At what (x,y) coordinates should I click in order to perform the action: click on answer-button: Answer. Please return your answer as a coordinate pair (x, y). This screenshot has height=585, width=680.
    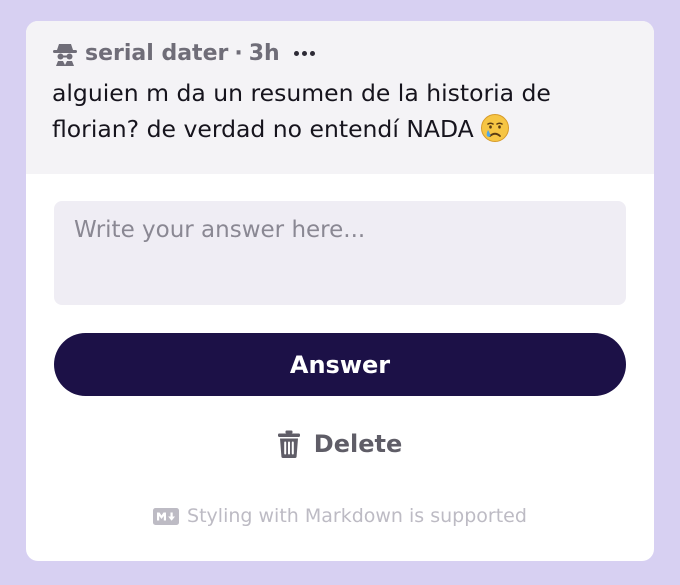
    Looking at the image, I should click on (340, 364).